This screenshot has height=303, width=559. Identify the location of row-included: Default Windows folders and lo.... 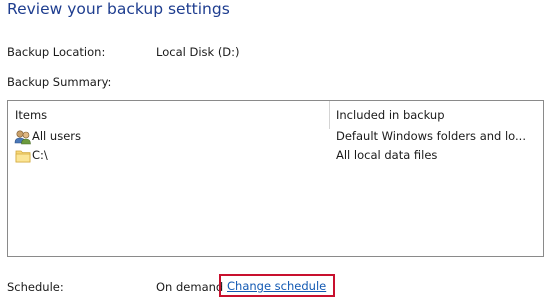
(431, 136).